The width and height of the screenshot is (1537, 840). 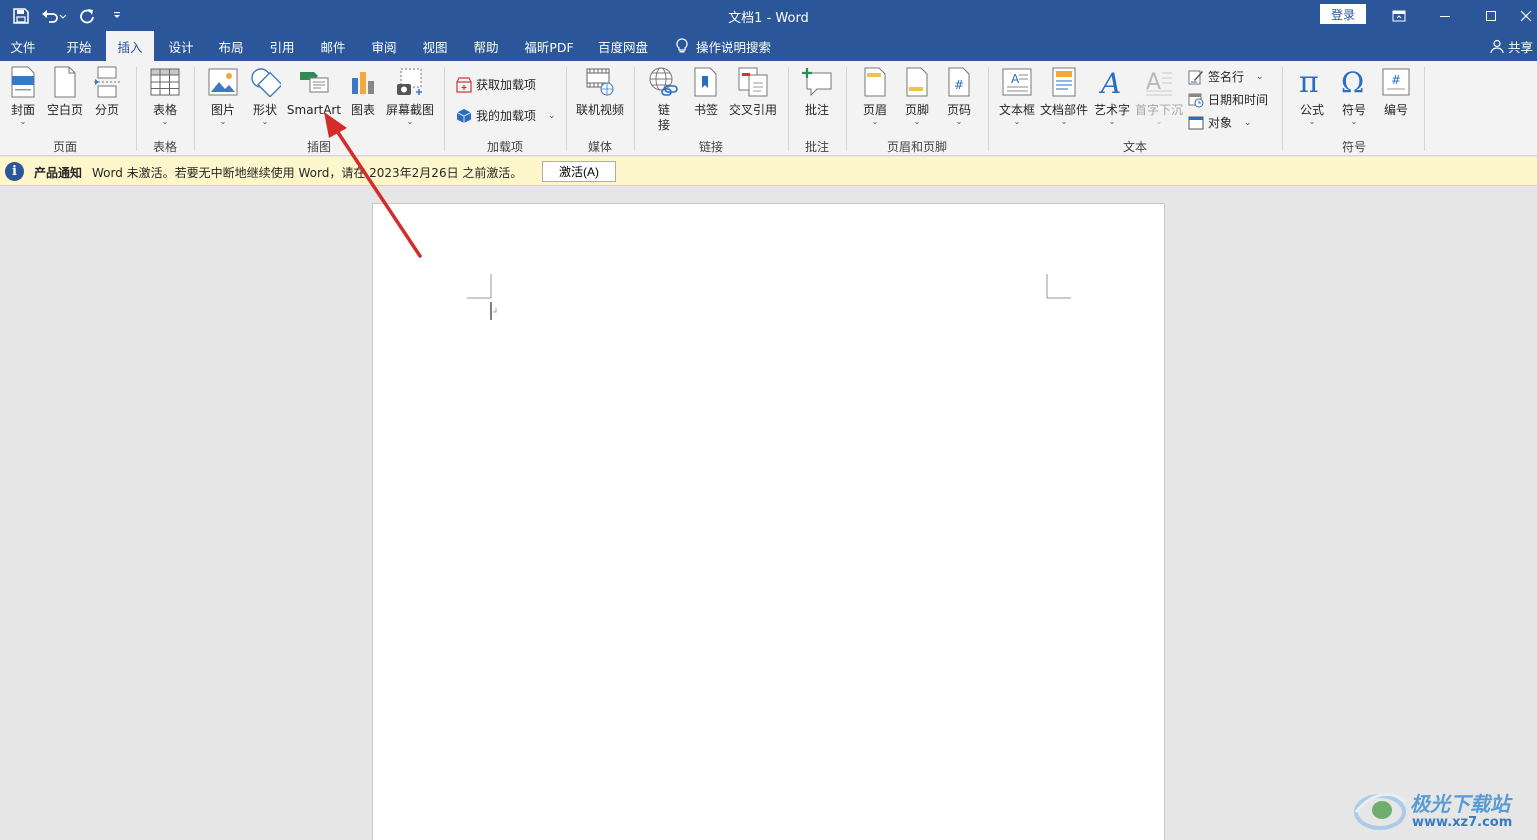 I want to click on blank-page-button: 空白页, so click(x=65, y=91).